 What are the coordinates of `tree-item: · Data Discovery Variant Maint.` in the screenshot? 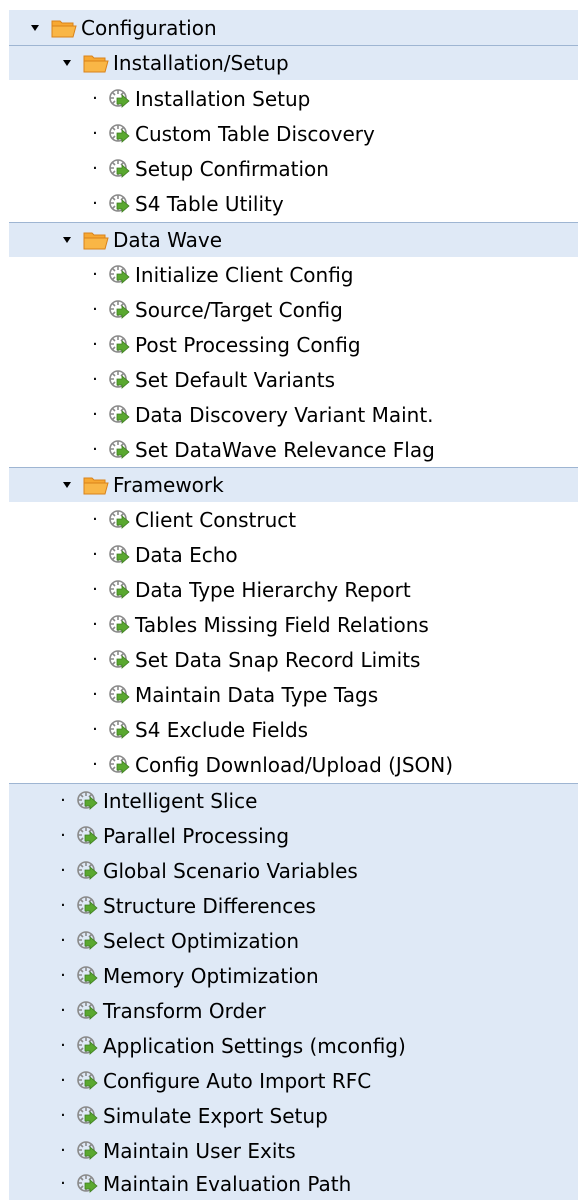 It's located at (293, 415).